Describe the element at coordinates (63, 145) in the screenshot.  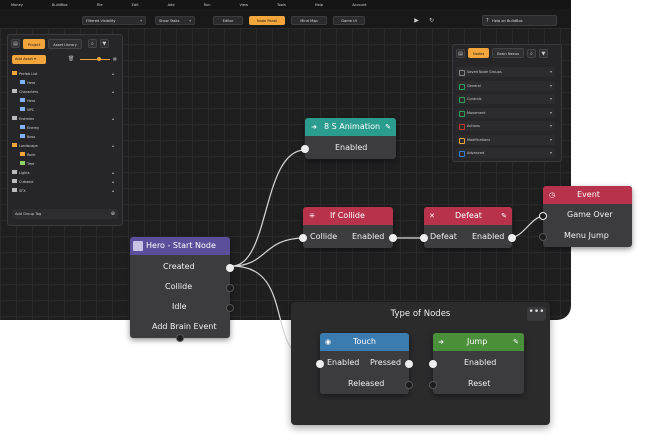
I see `tree-item: Landscape ▴` at that location.